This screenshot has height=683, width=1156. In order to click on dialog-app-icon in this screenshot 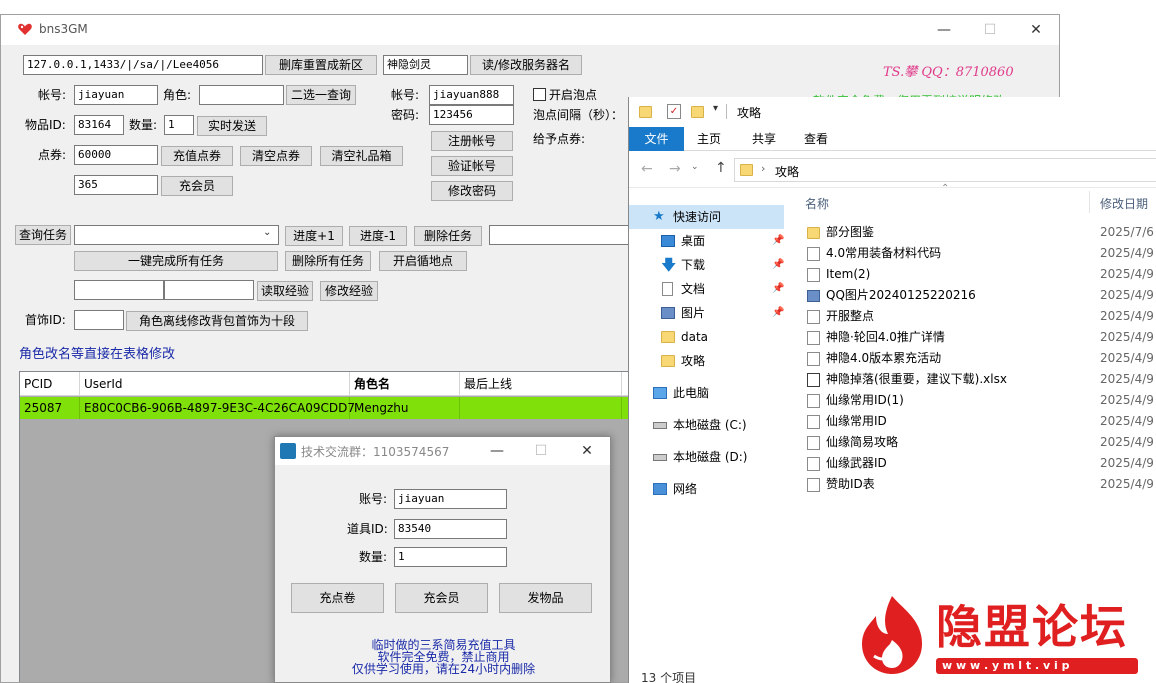, I will do `click(288, 451)`.